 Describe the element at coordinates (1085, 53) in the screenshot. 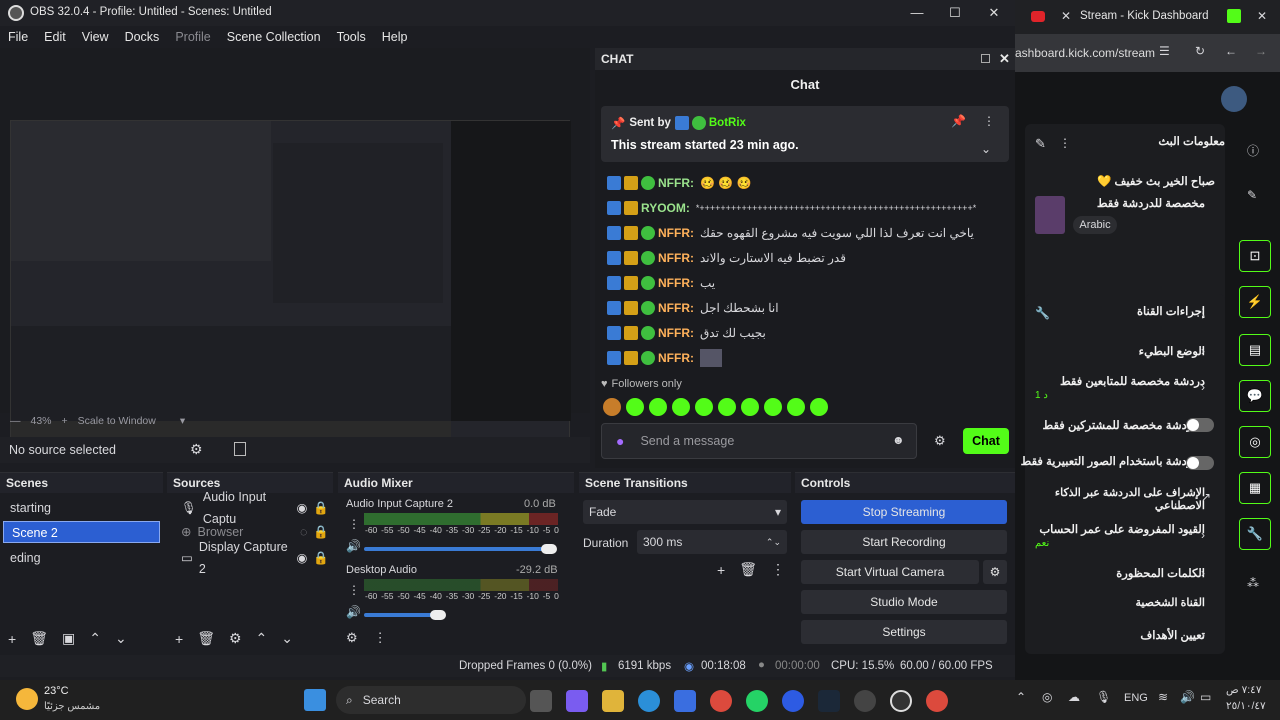

I see `url-text: ashboard.kick.com/stream` at that location.